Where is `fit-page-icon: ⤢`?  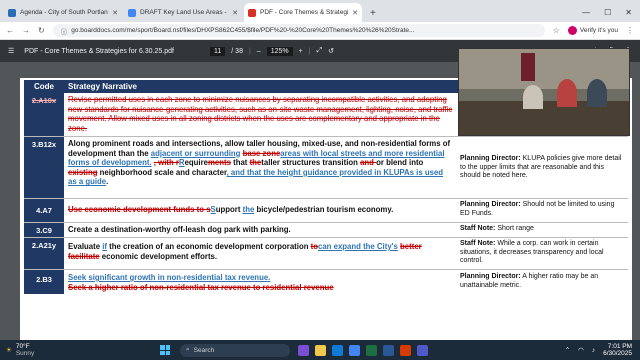 fit-page-icon: ⤢ is located at coordinates (320, 51).